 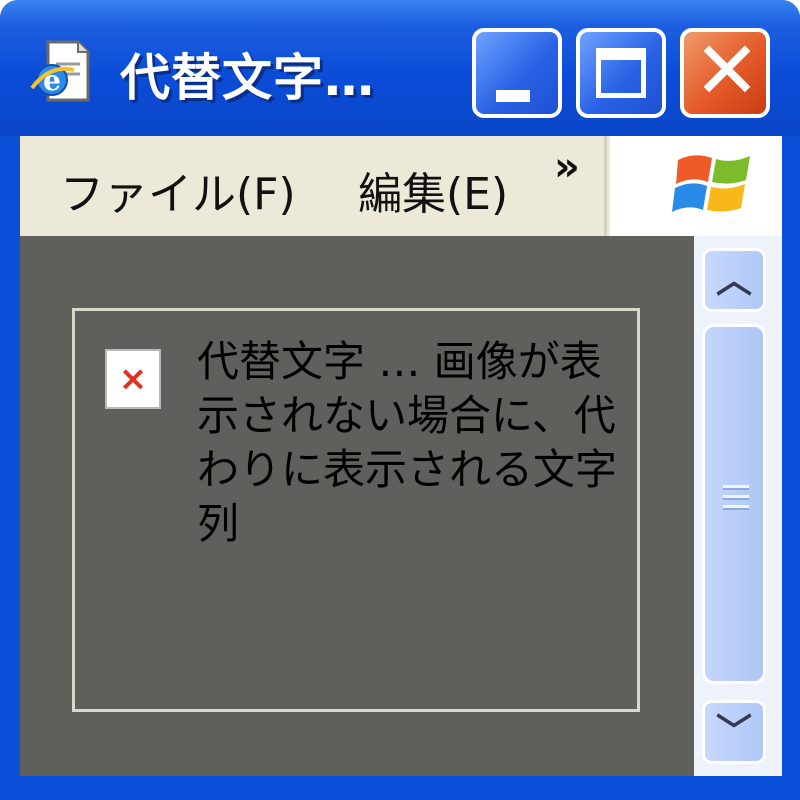 I want to click on close-icon: ✕, so click(x=727, y=70).